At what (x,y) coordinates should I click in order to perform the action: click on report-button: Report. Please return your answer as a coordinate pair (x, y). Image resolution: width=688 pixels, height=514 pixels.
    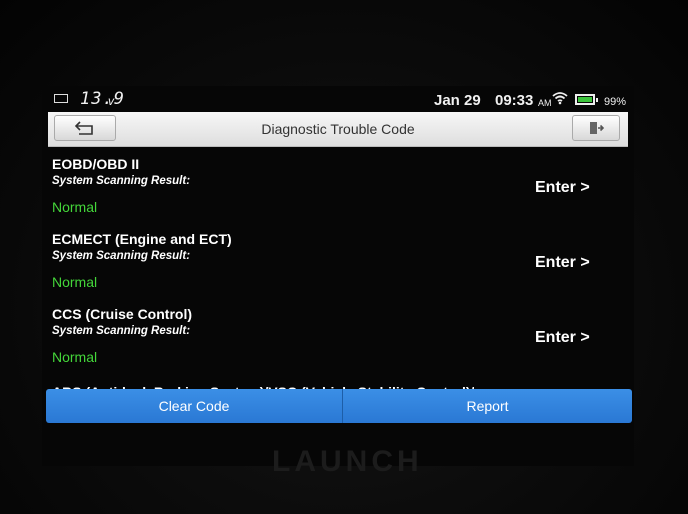
    Looking at the image, I should click on (487, 406).